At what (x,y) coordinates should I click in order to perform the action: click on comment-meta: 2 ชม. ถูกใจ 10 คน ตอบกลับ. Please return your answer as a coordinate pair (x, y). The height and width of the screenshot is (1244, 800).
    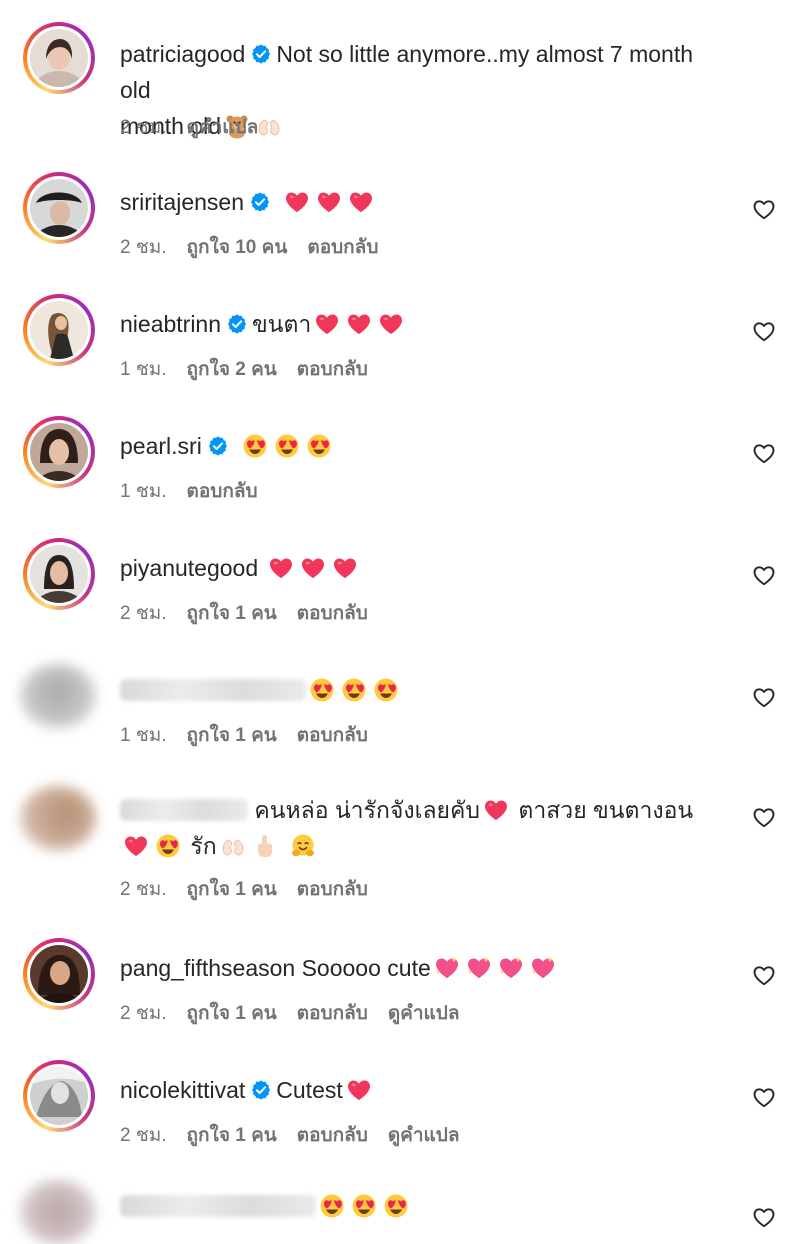
    Looking at the image, I should click on (259, 248).